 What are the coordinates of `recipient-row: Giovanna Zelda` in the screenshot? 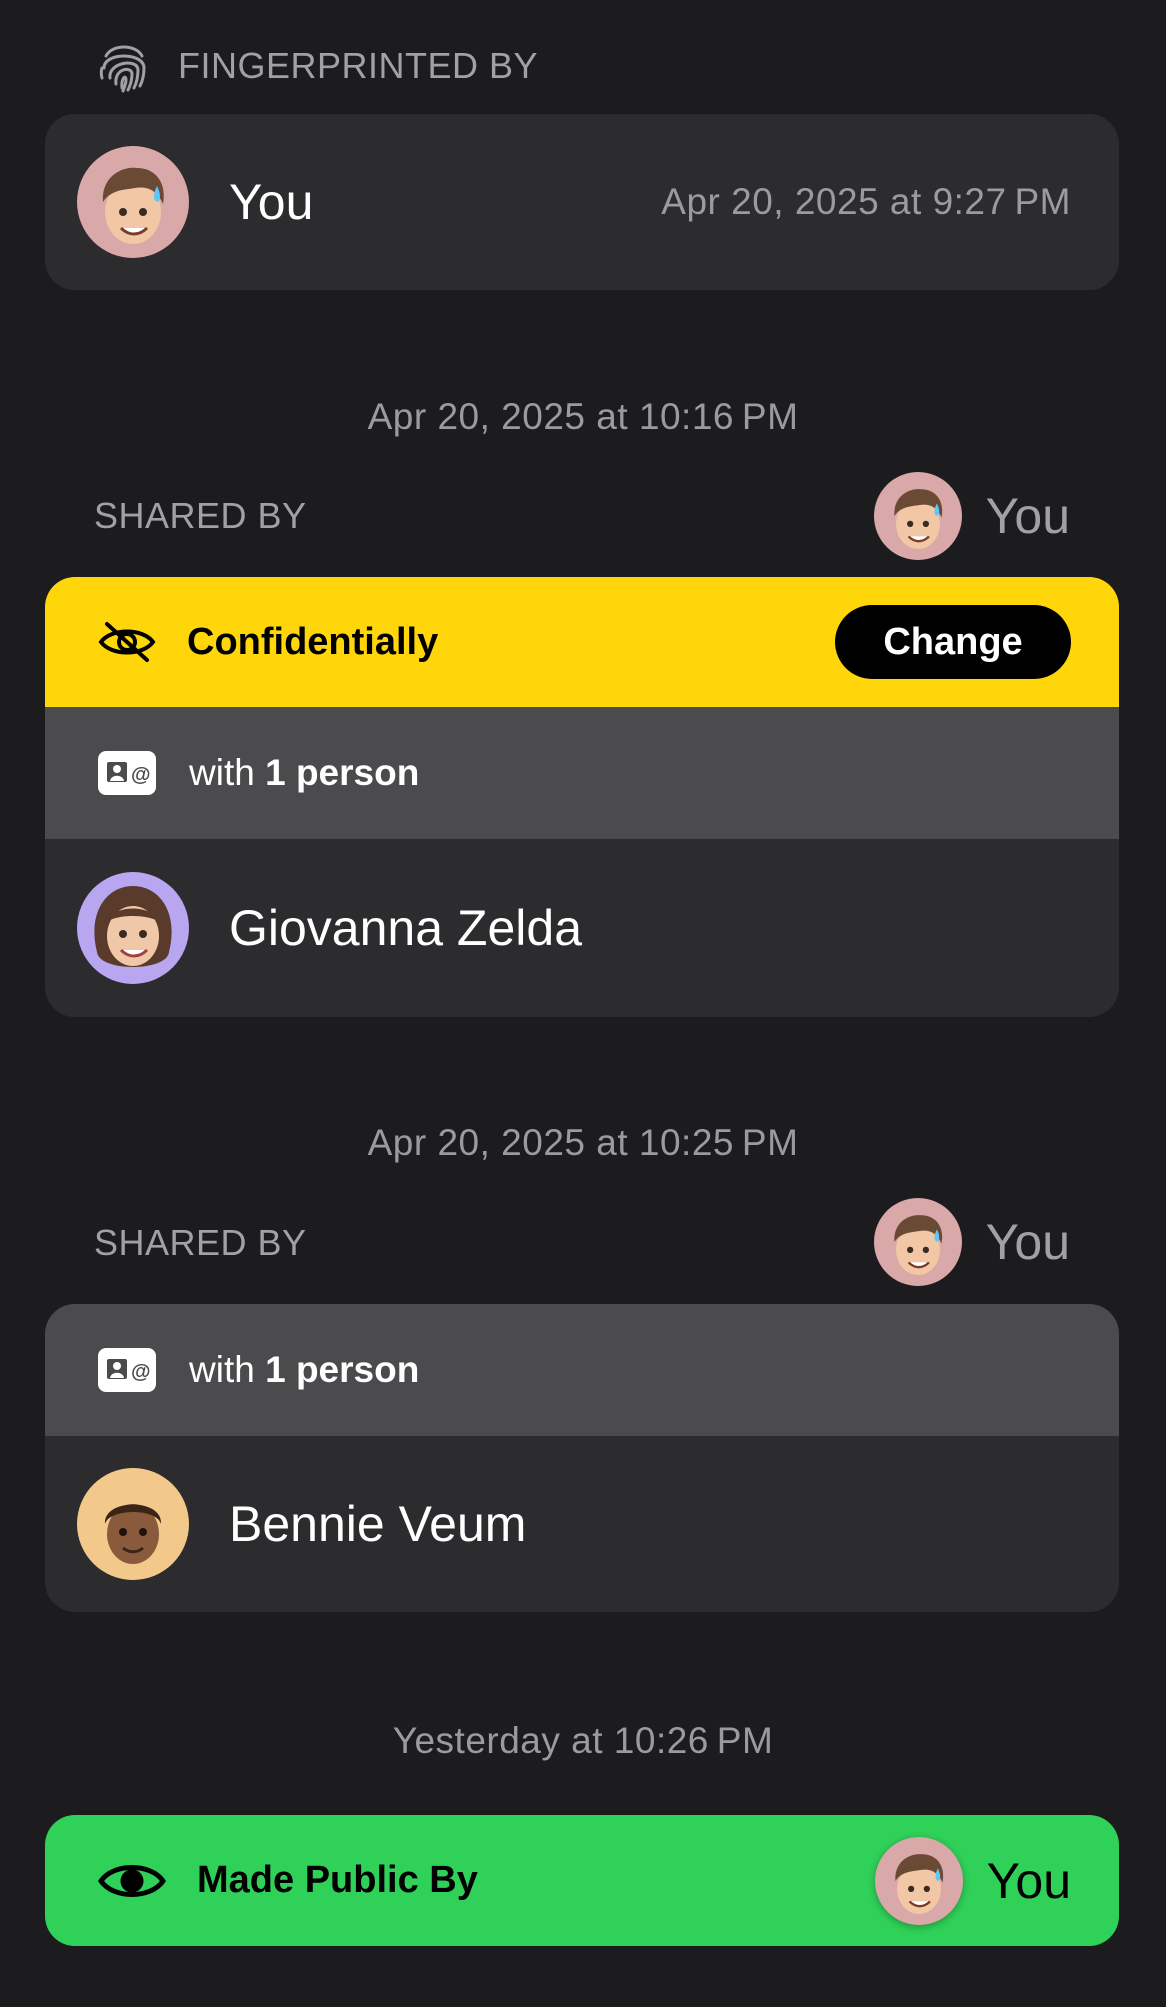 It's located at (582, 928).